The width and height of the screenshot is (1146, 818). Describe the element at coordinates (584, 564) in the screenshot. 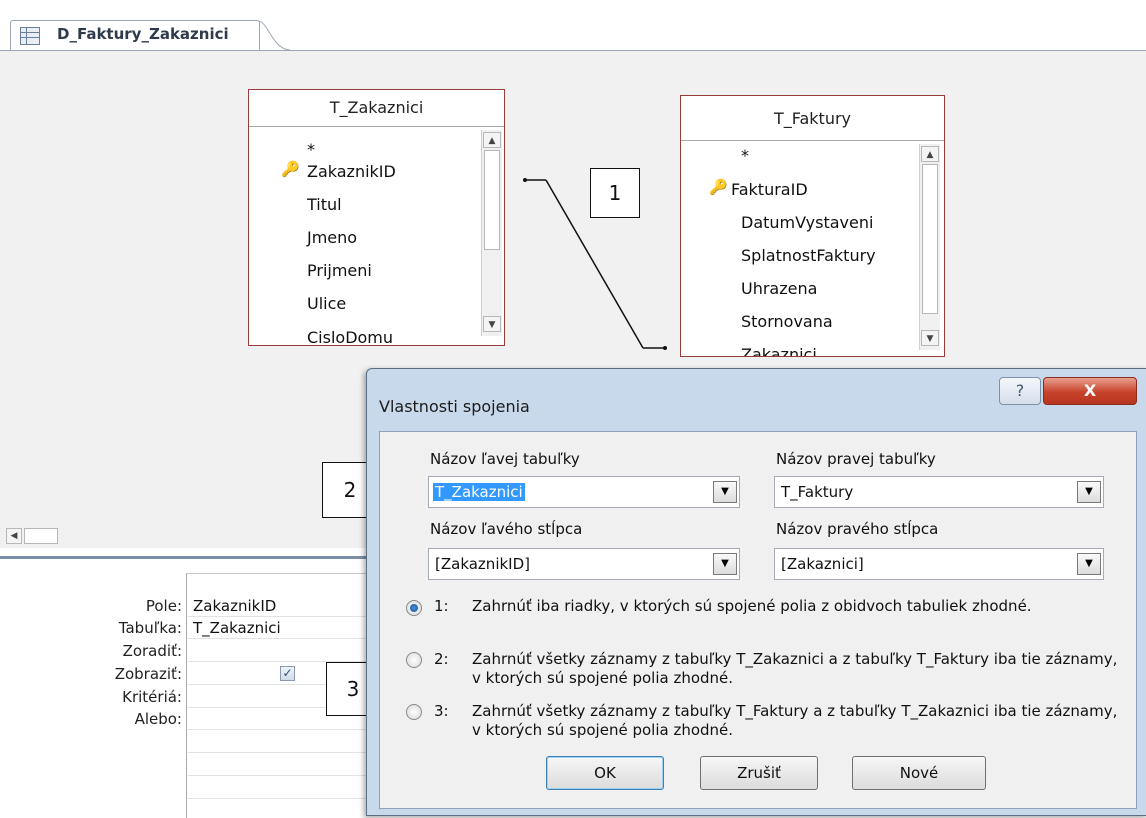

I see `left-column-select: [ZakaznikID] ▼` at that location.